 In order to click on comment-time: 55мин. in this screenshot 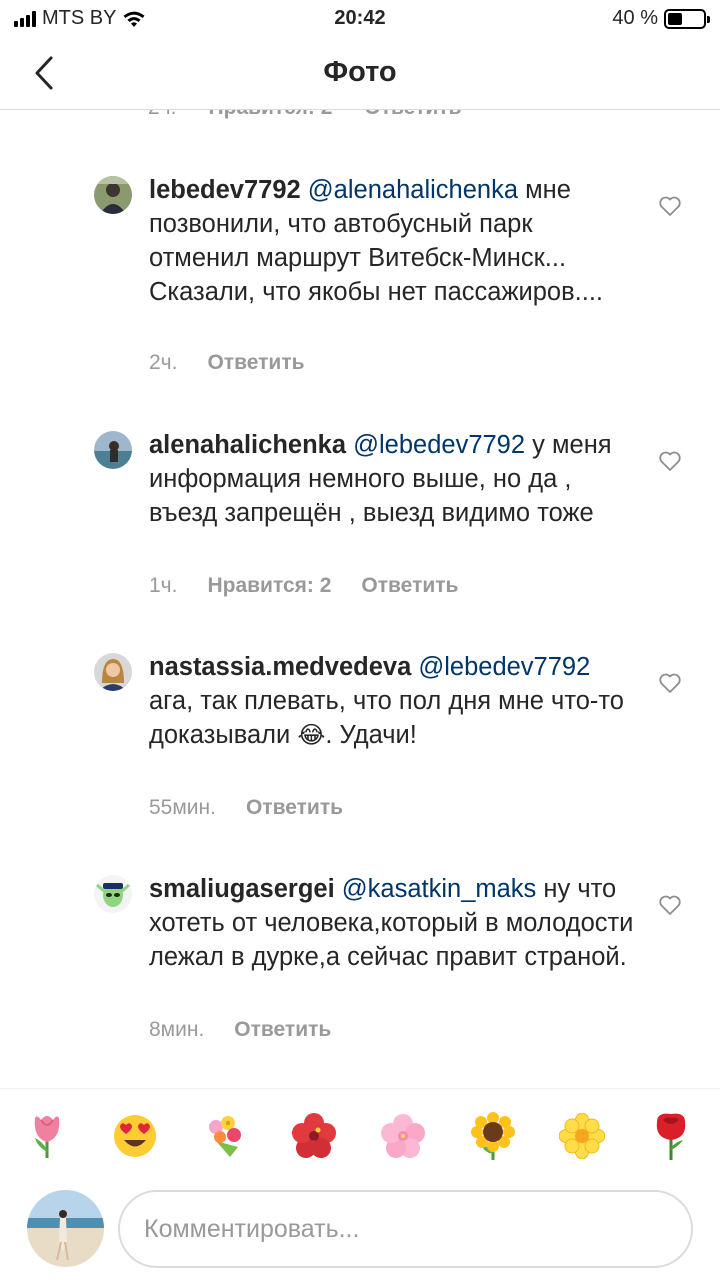, I will do `click(182, 807)`.